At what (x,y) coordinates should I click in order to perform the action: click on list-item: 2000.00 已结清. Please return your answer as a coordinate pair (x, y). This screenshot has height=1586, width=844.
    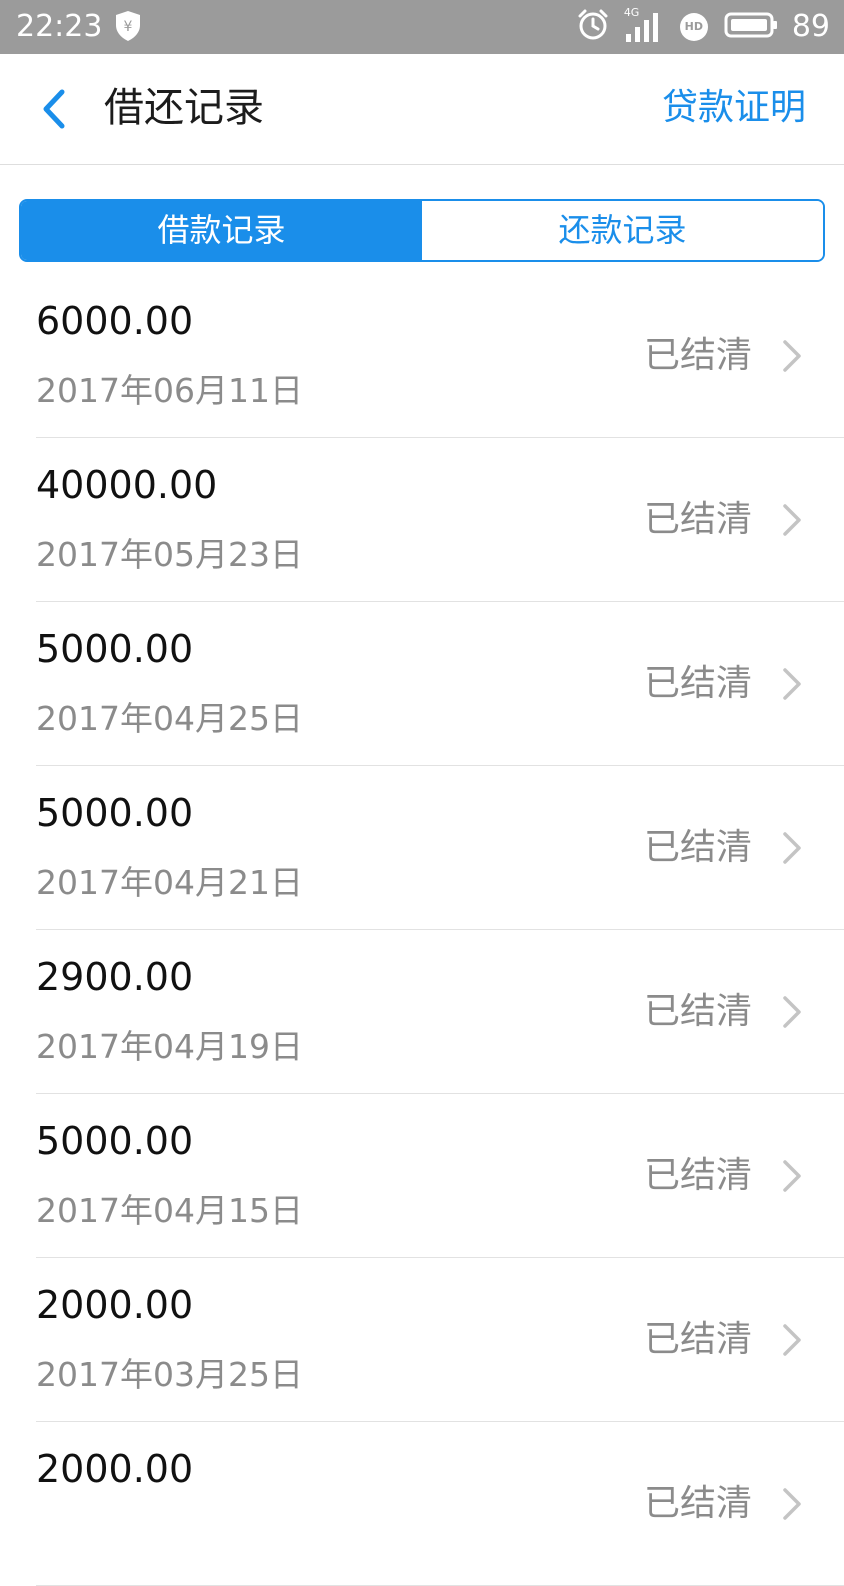
    Looking at the image, I should click on (422, 1504).